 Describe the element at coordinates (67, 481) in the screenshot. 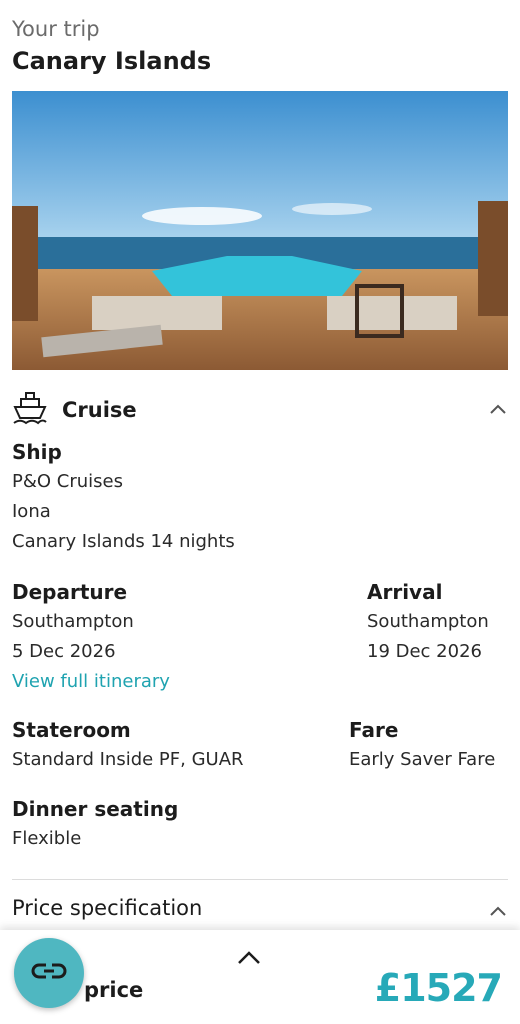

I see `ship-line: P&O Cruises` at that location.